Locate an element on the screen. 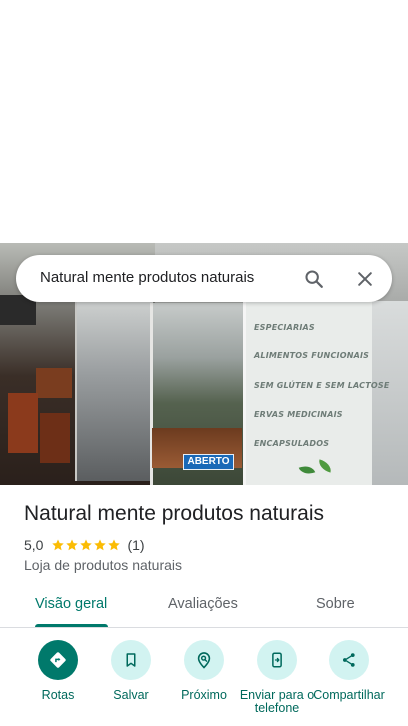 This screenshot has height=726, width=408. tab-about: Sobre is located at coordinates (335, 604).